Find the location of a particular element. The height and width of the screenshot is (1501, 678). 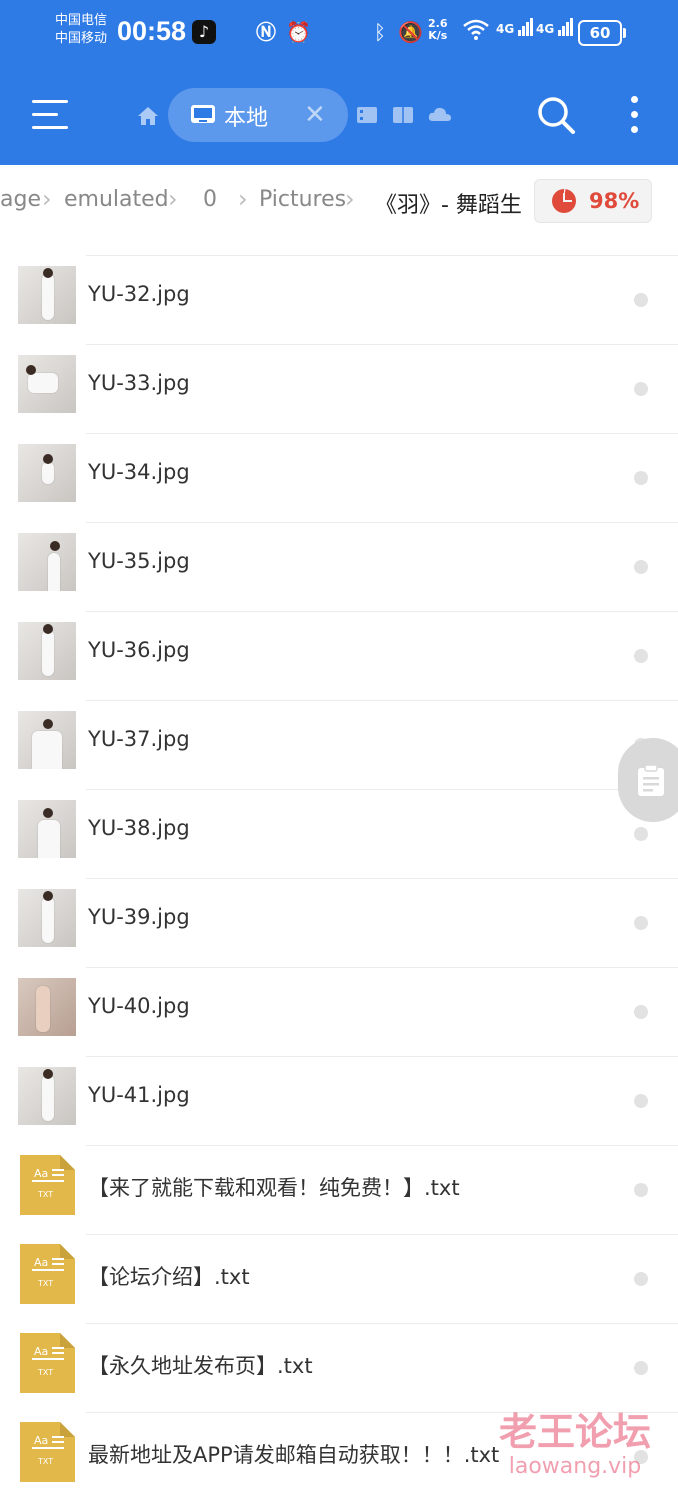

breadcrumb-item-pictures: Pictures is located at coordinates (302, 199).